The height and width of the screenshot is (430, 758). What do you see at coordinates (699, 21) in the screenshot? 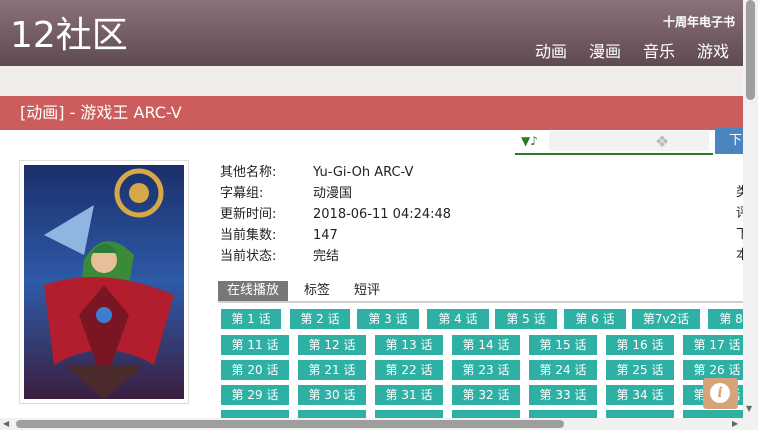
I see `ebook-link: 十周年电子书` at bounding box center [699, 21].